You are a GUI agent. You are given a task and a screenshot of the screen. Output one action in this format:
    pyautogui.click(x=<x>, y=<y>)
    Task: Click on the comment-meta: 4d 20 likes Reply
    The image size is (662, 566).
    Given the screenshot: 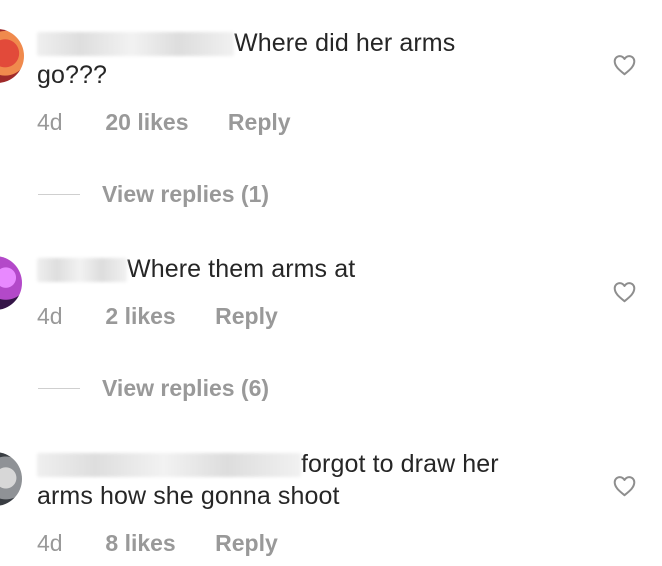 What is the action you would take?
    pyautogui.click(x=164, y=122)
    